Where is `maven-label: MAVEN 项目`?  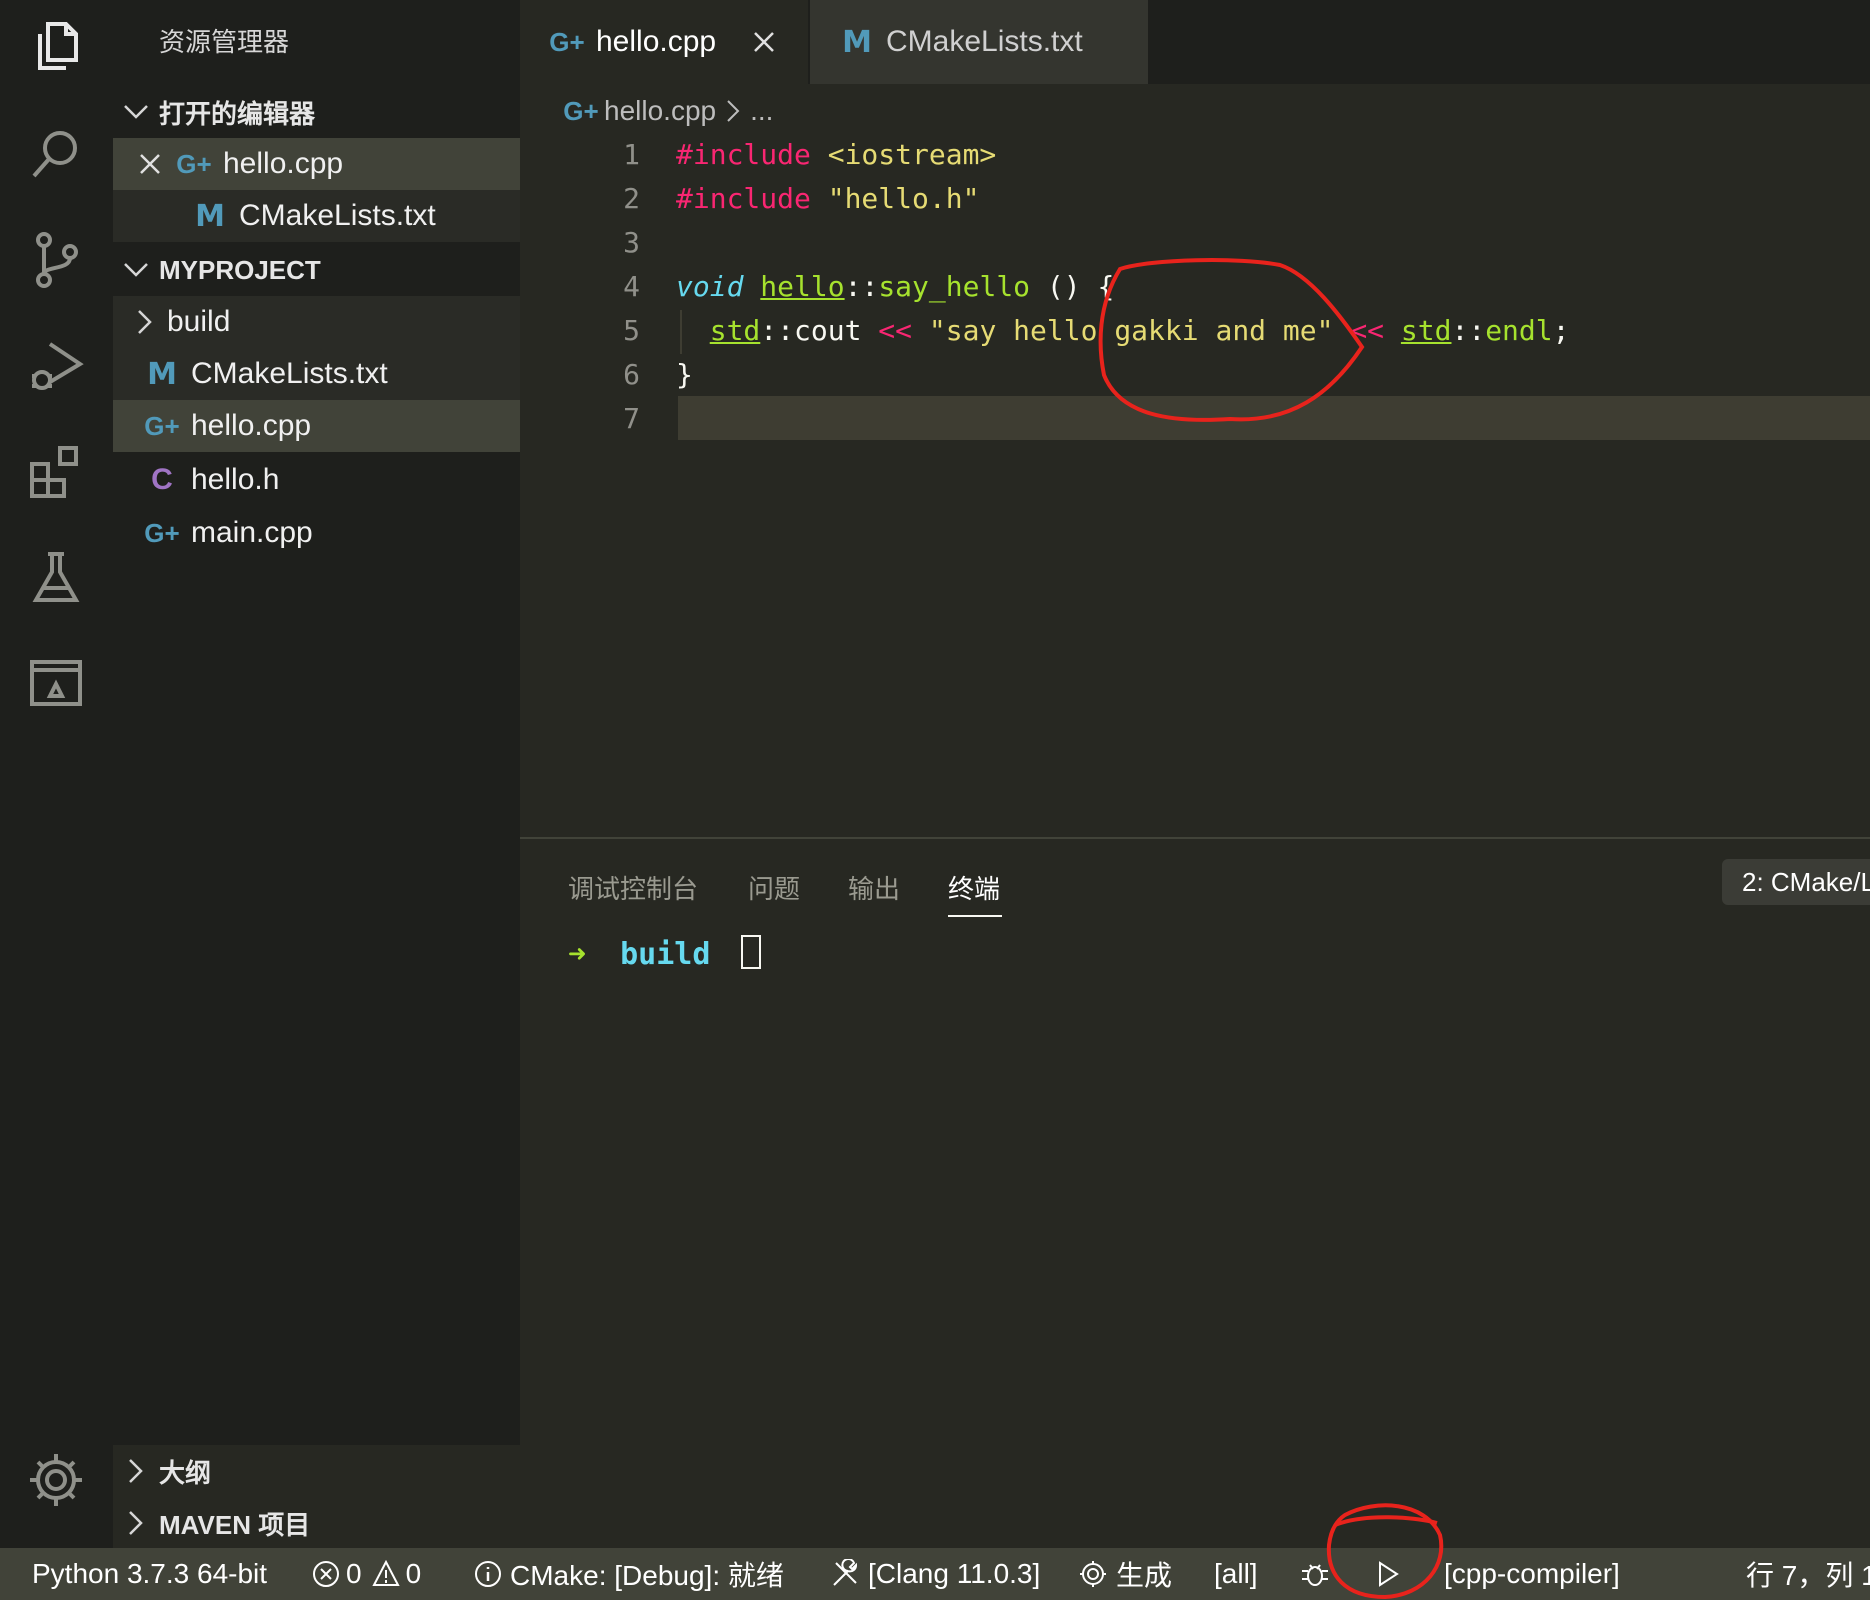
maven-label: MAVEN 项目 is located at coordinates (235, 1524).